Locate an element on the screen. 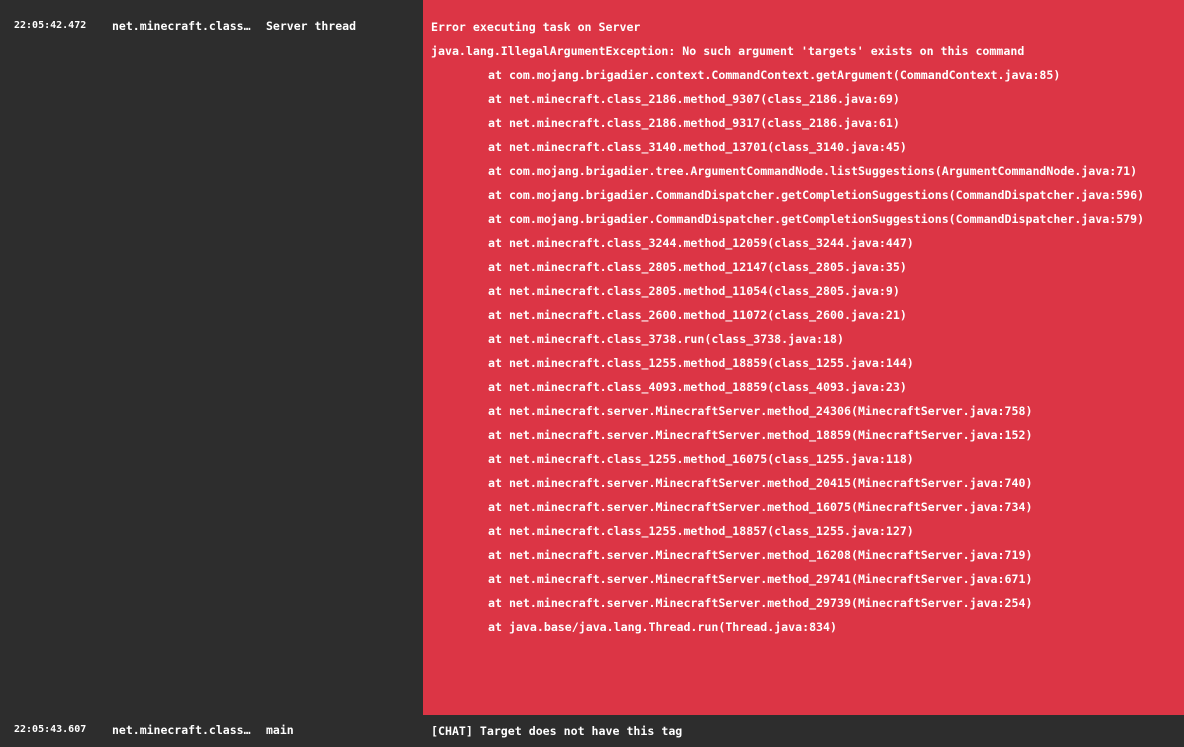 The height and width of the screenshot is (747, 1184). log-entry-meta: 22:05:43.607 net.minecraft.class_… main is located at coordinates (211, 731).